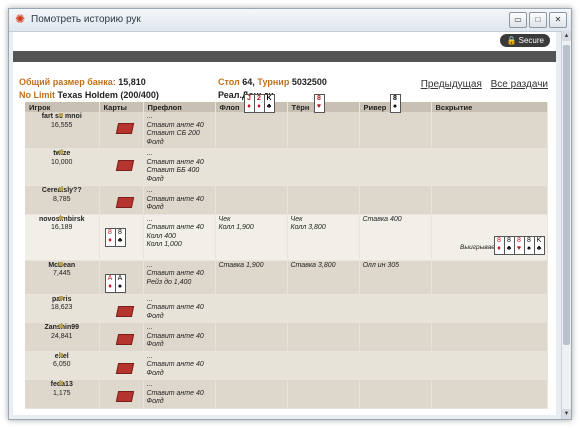 The image size is (580, 429). Describe the element at coordinates (518, 20) in the screenshot. I see `minimize-button: ▭` at that location.